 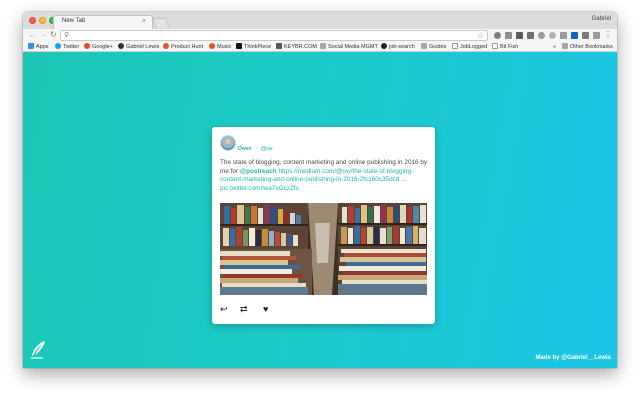 What do you see at coordinates (585, 35) in the screenshot?
I see `translate-icon` at bounding box center [585, 35].